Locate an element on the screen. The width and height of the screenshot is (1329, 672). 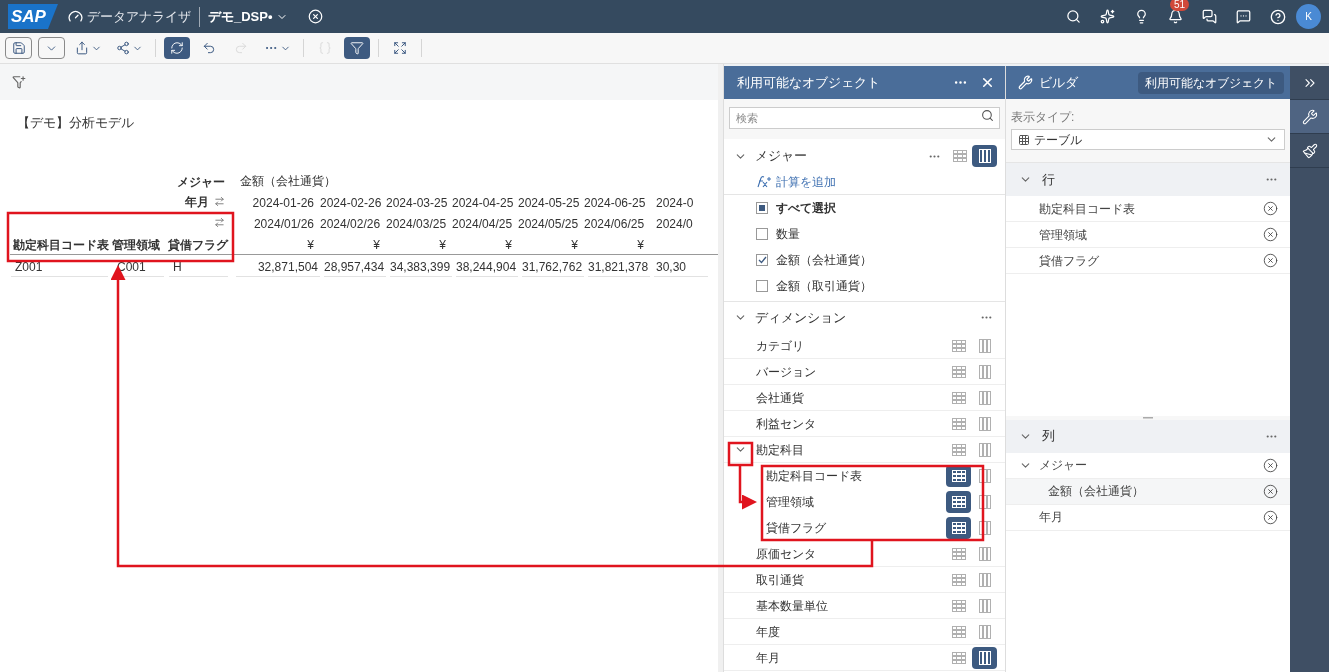
column-header: 2024-06-25 is located at coordinates (615, 202).